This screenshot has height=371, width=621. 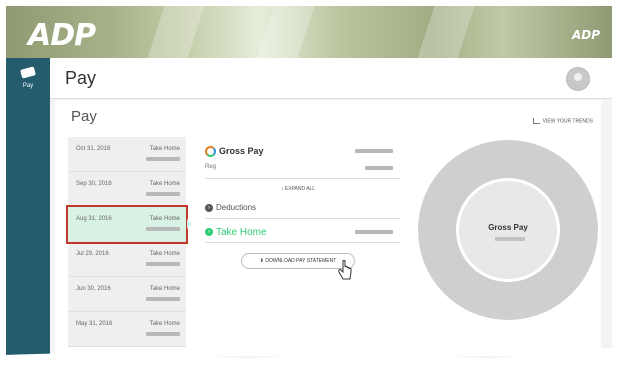 I want to click on adp-logo-small: ADP, so click(x=585, y=35).